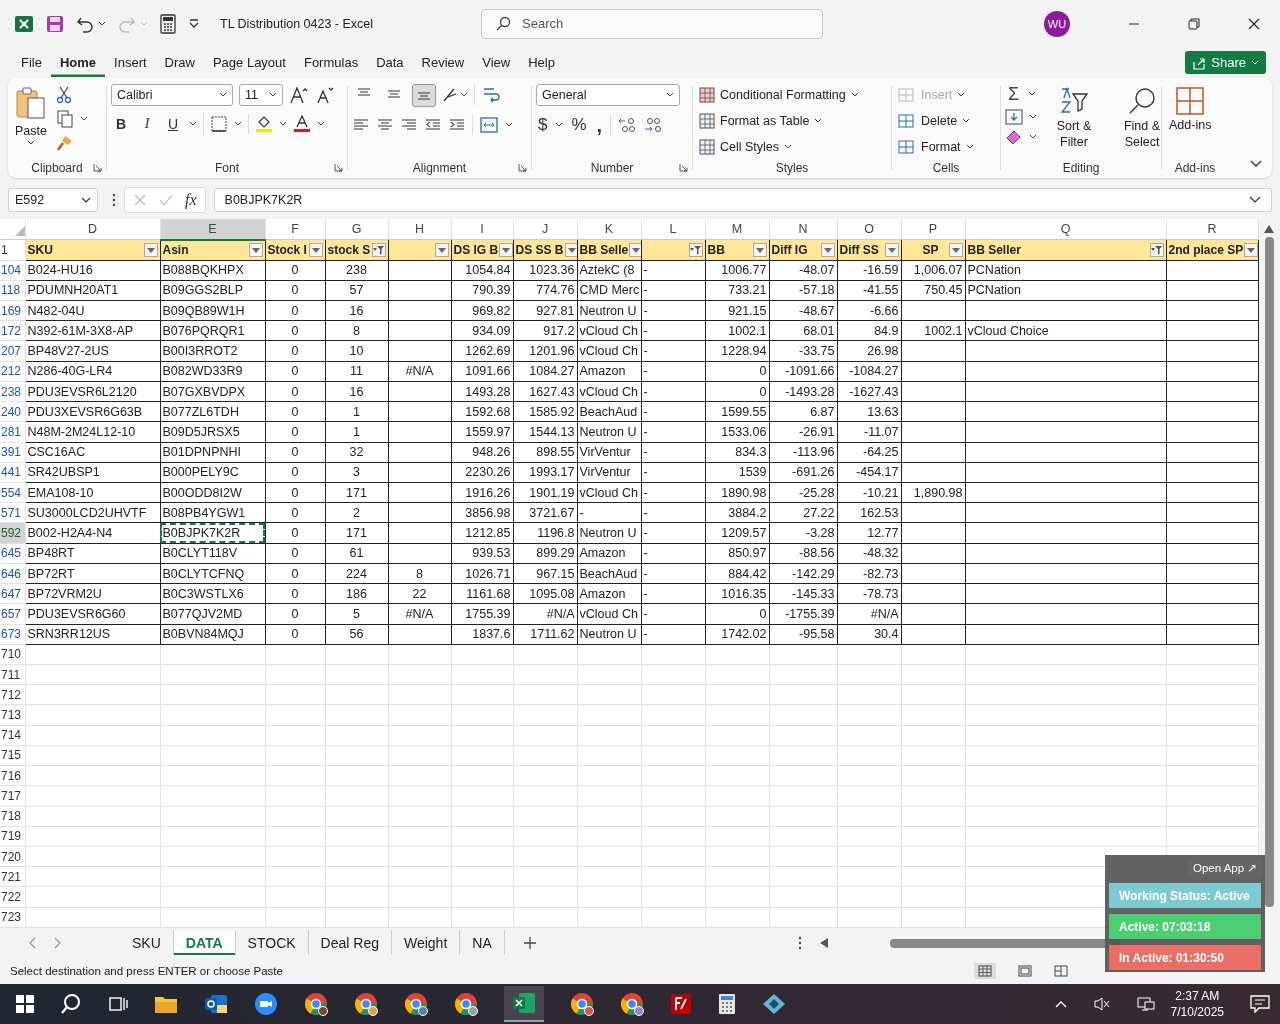 This screenshot has width=1280, height=1024. What do you see at coordinates (78, 62) in the screenshot?
I see `ribbon-tab: Home` at bounding box center [78, 62].